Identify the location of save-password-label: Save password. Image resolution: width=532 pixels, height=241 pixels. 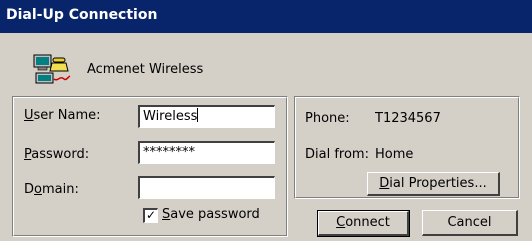
(211, 214).